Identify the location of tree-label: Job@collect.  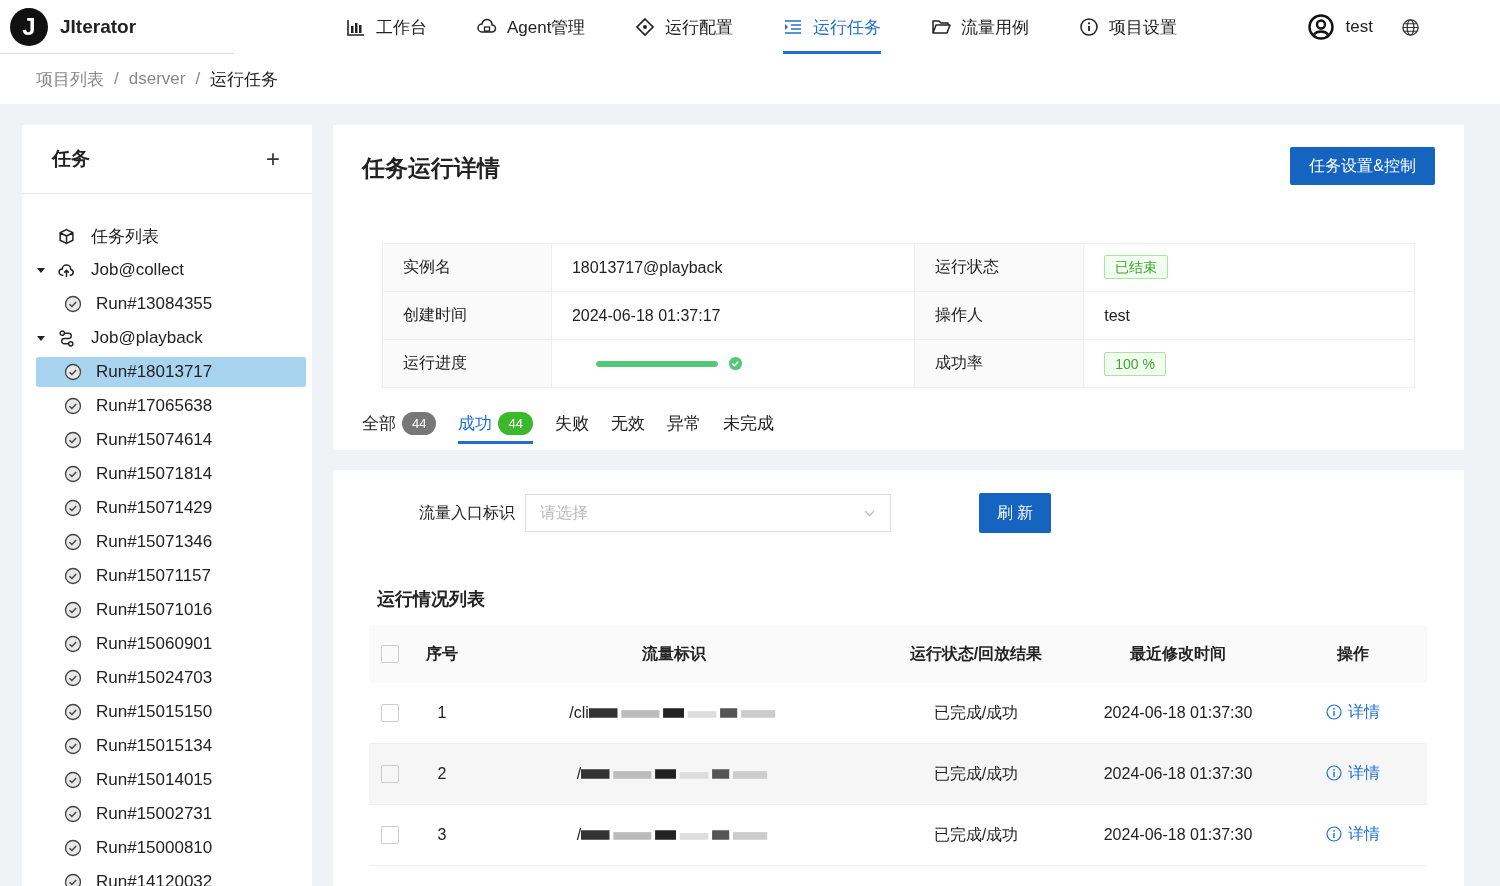
(137, 270).